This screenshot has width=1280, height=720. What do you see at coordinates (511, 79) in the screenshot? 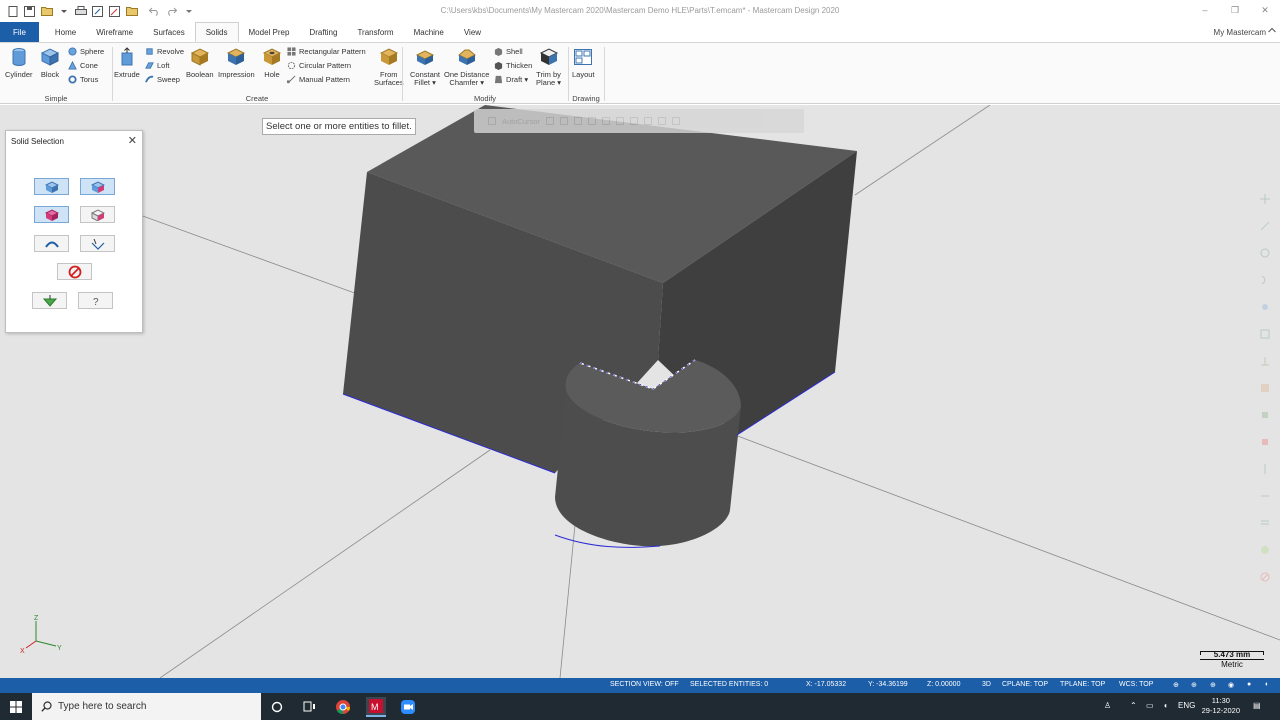
I see `draft-button: Draft ▾` at bounding box center [511, 79].